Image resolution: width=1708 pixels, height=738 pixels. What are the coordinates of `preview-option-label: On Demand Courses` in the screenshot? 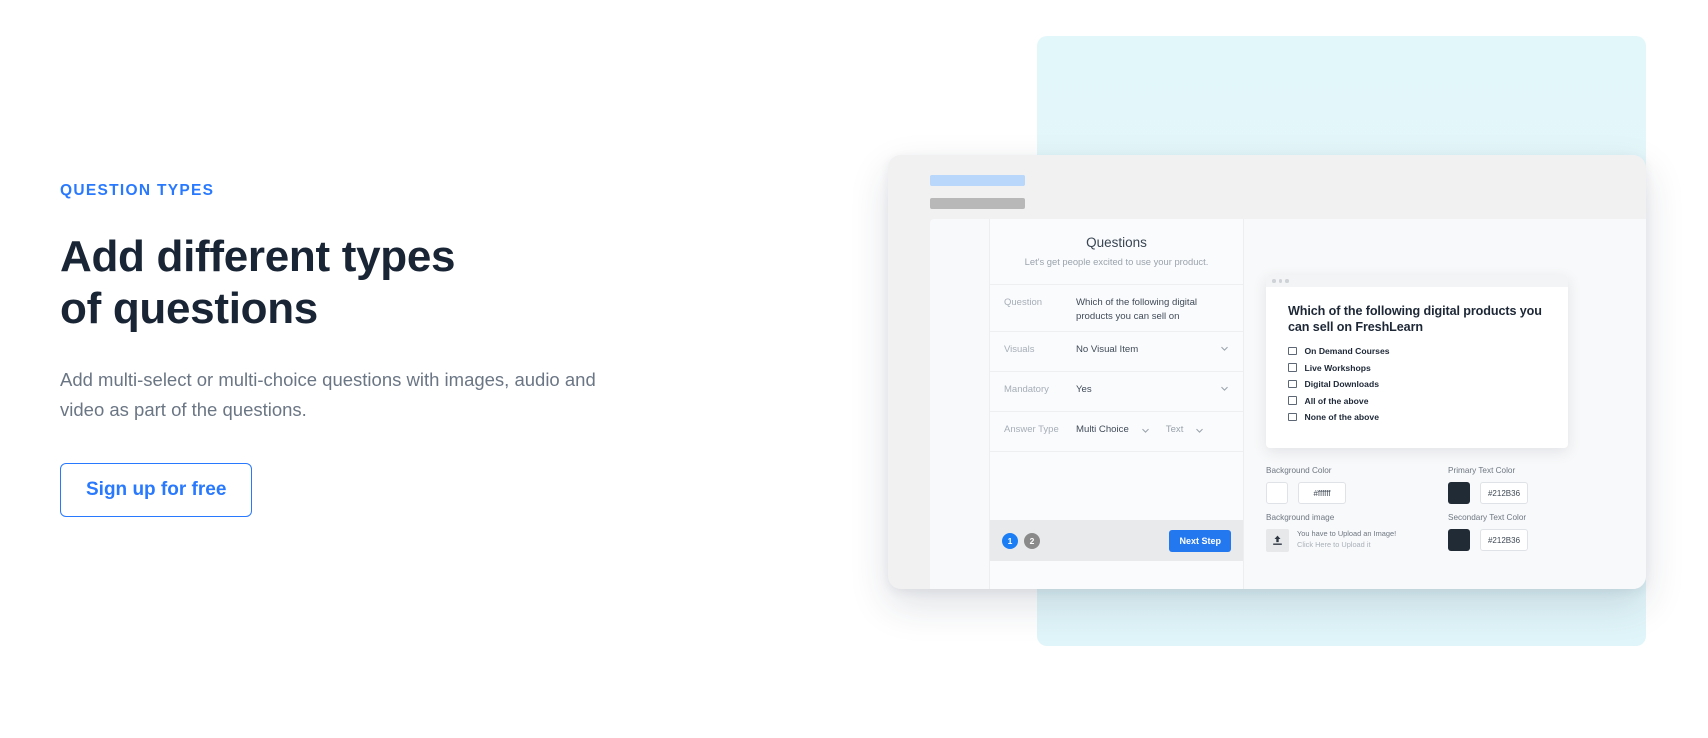 It's located at (1347, 351).